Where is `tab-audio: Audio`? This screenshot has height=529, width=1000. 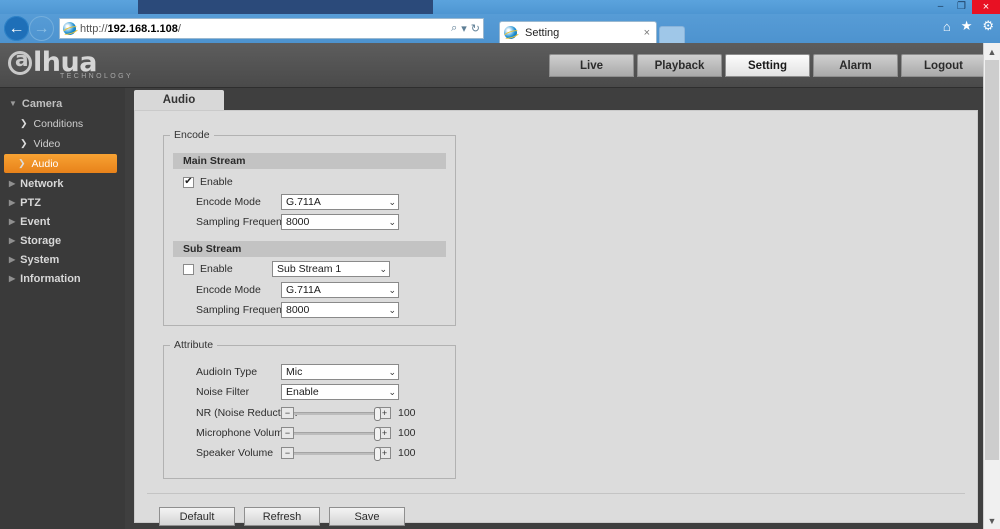 tab-audio: Audio is located at coordinates (179, 100).